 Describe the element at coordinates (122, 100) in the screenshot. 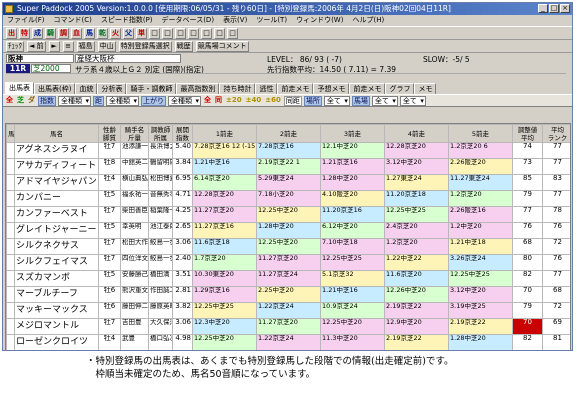

I see `distance-select: 全種類` at that location.